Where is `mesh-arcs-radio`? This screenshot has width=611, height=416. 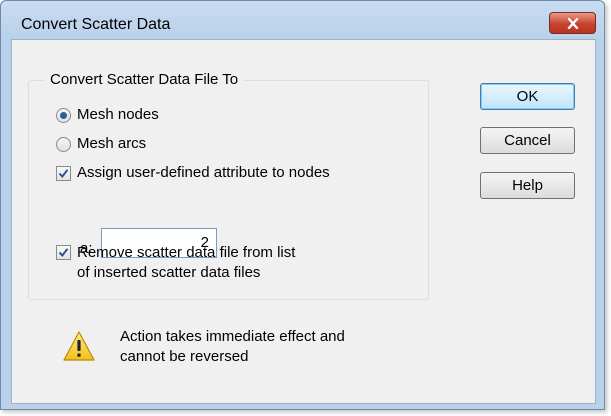
mesh-arcs-radio is located at coordinates (63, 144).